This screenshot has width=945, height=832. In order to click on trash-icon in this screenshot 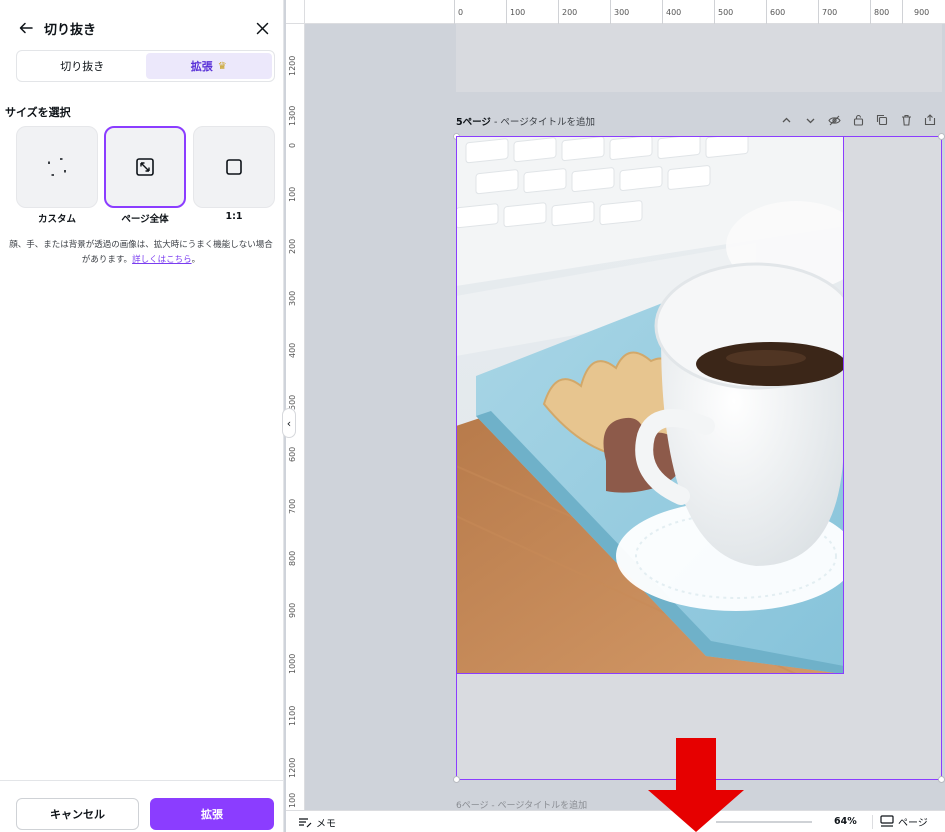, I will do `click(906, 120)`.